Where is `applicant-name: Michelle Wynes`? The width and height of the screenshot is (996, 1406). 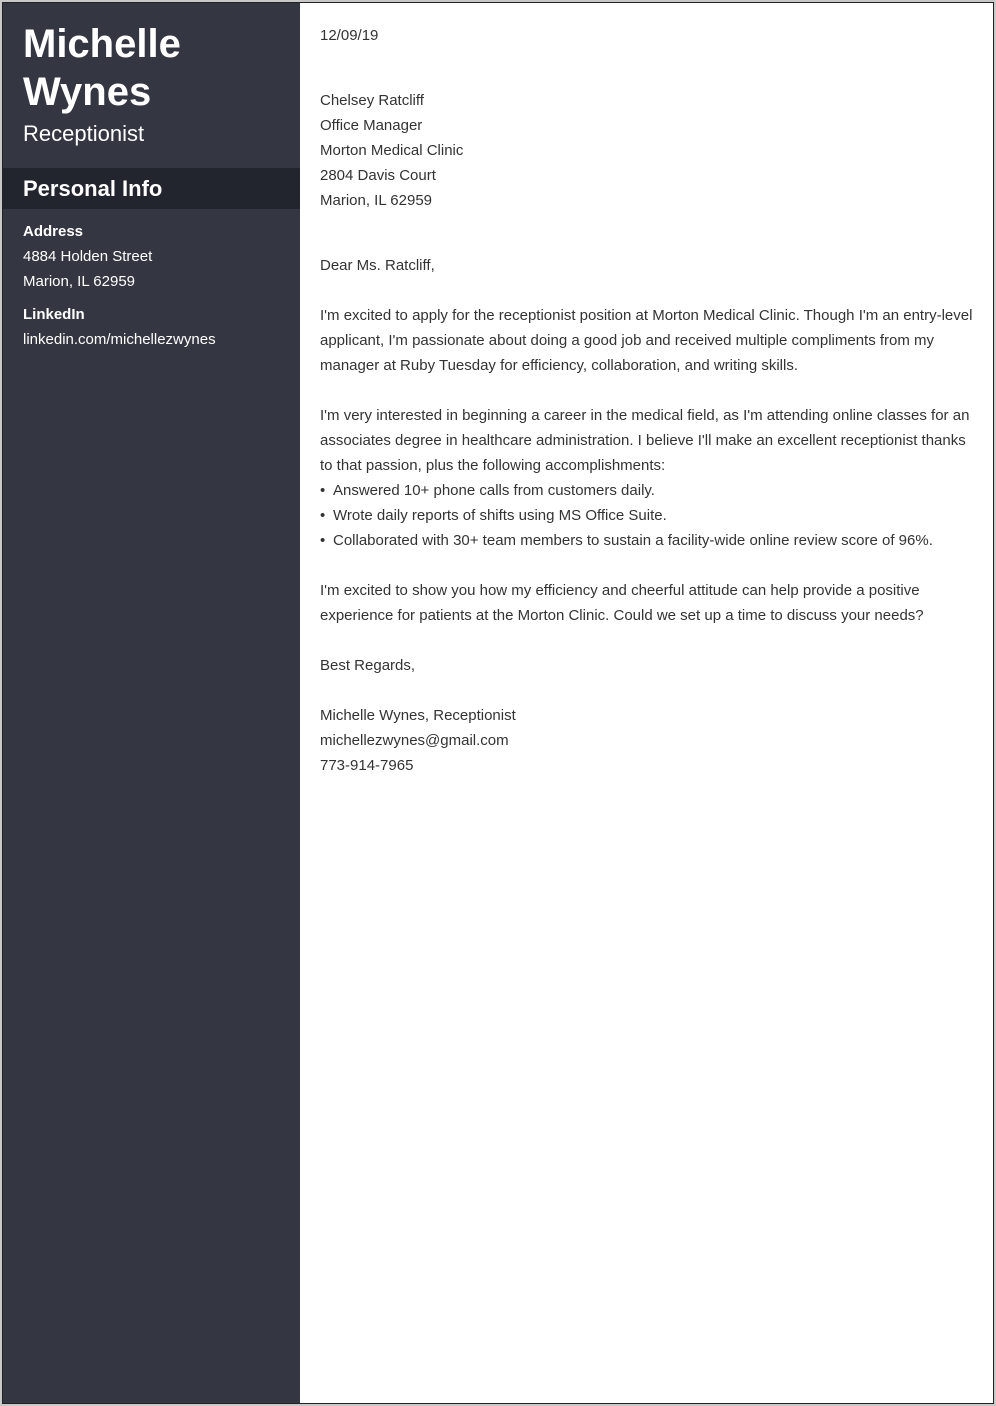
applicant-name: Michelle Wynes is located at coordinates (102, 68).